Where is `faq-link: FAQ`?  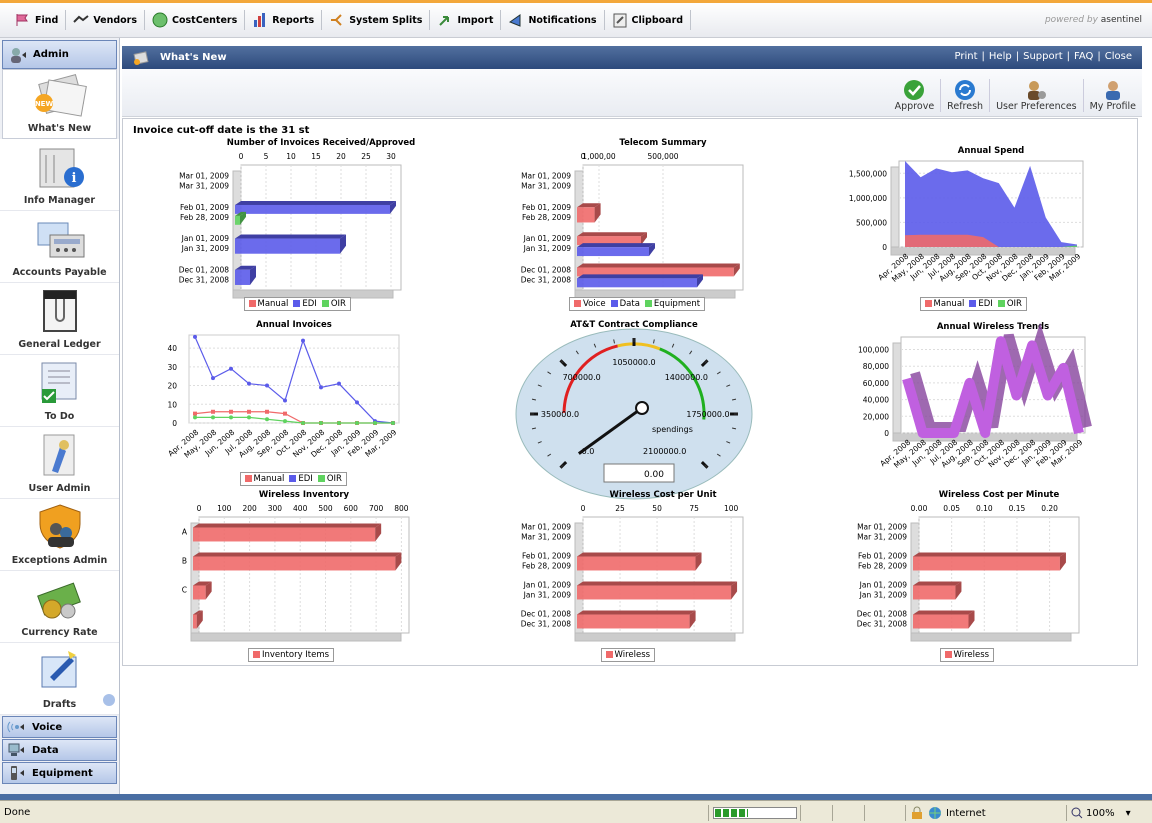
faq-link: FAQ is located at coordinates (1083, 56).